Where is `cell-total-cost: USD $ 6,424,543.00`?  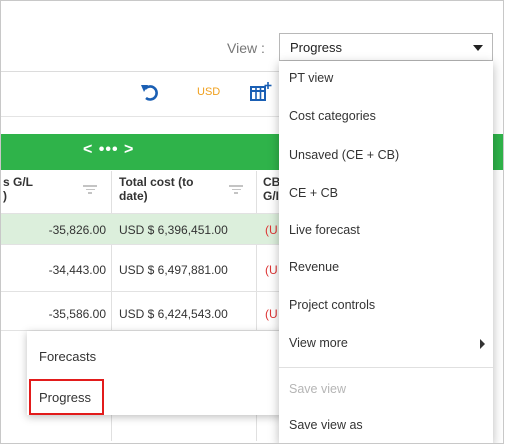
cell-total-cost: USD $ 6,424,543.00 is located at coordinates (173, 314).